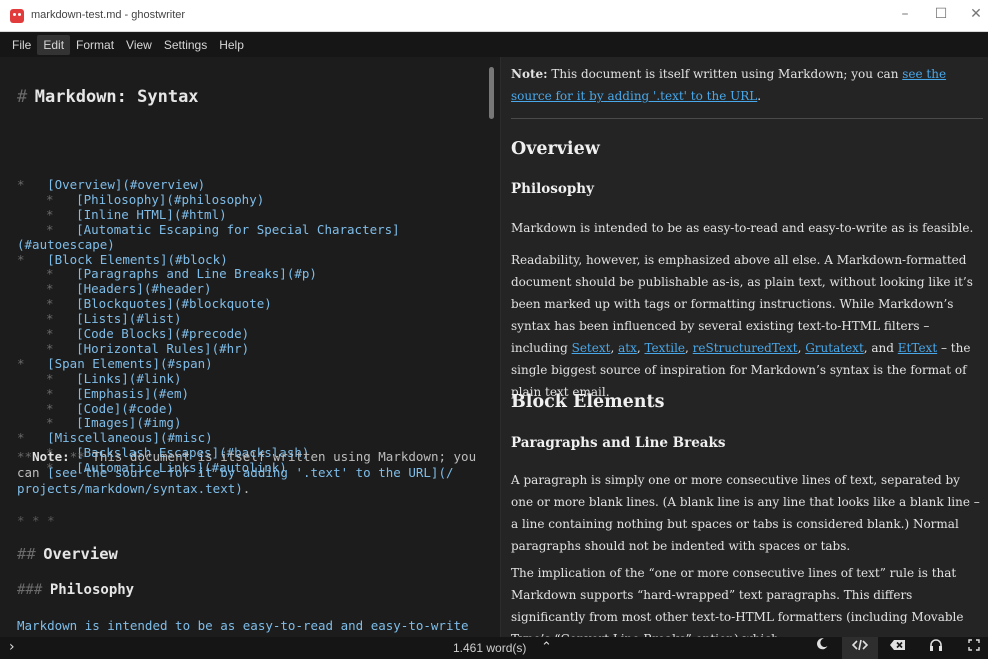 This screenshot has width=988, height=659. Describe the element at coordinates (111, 184) in the screenshot. I see `editor-toc-line: * [Overview](#overview)` at that location.